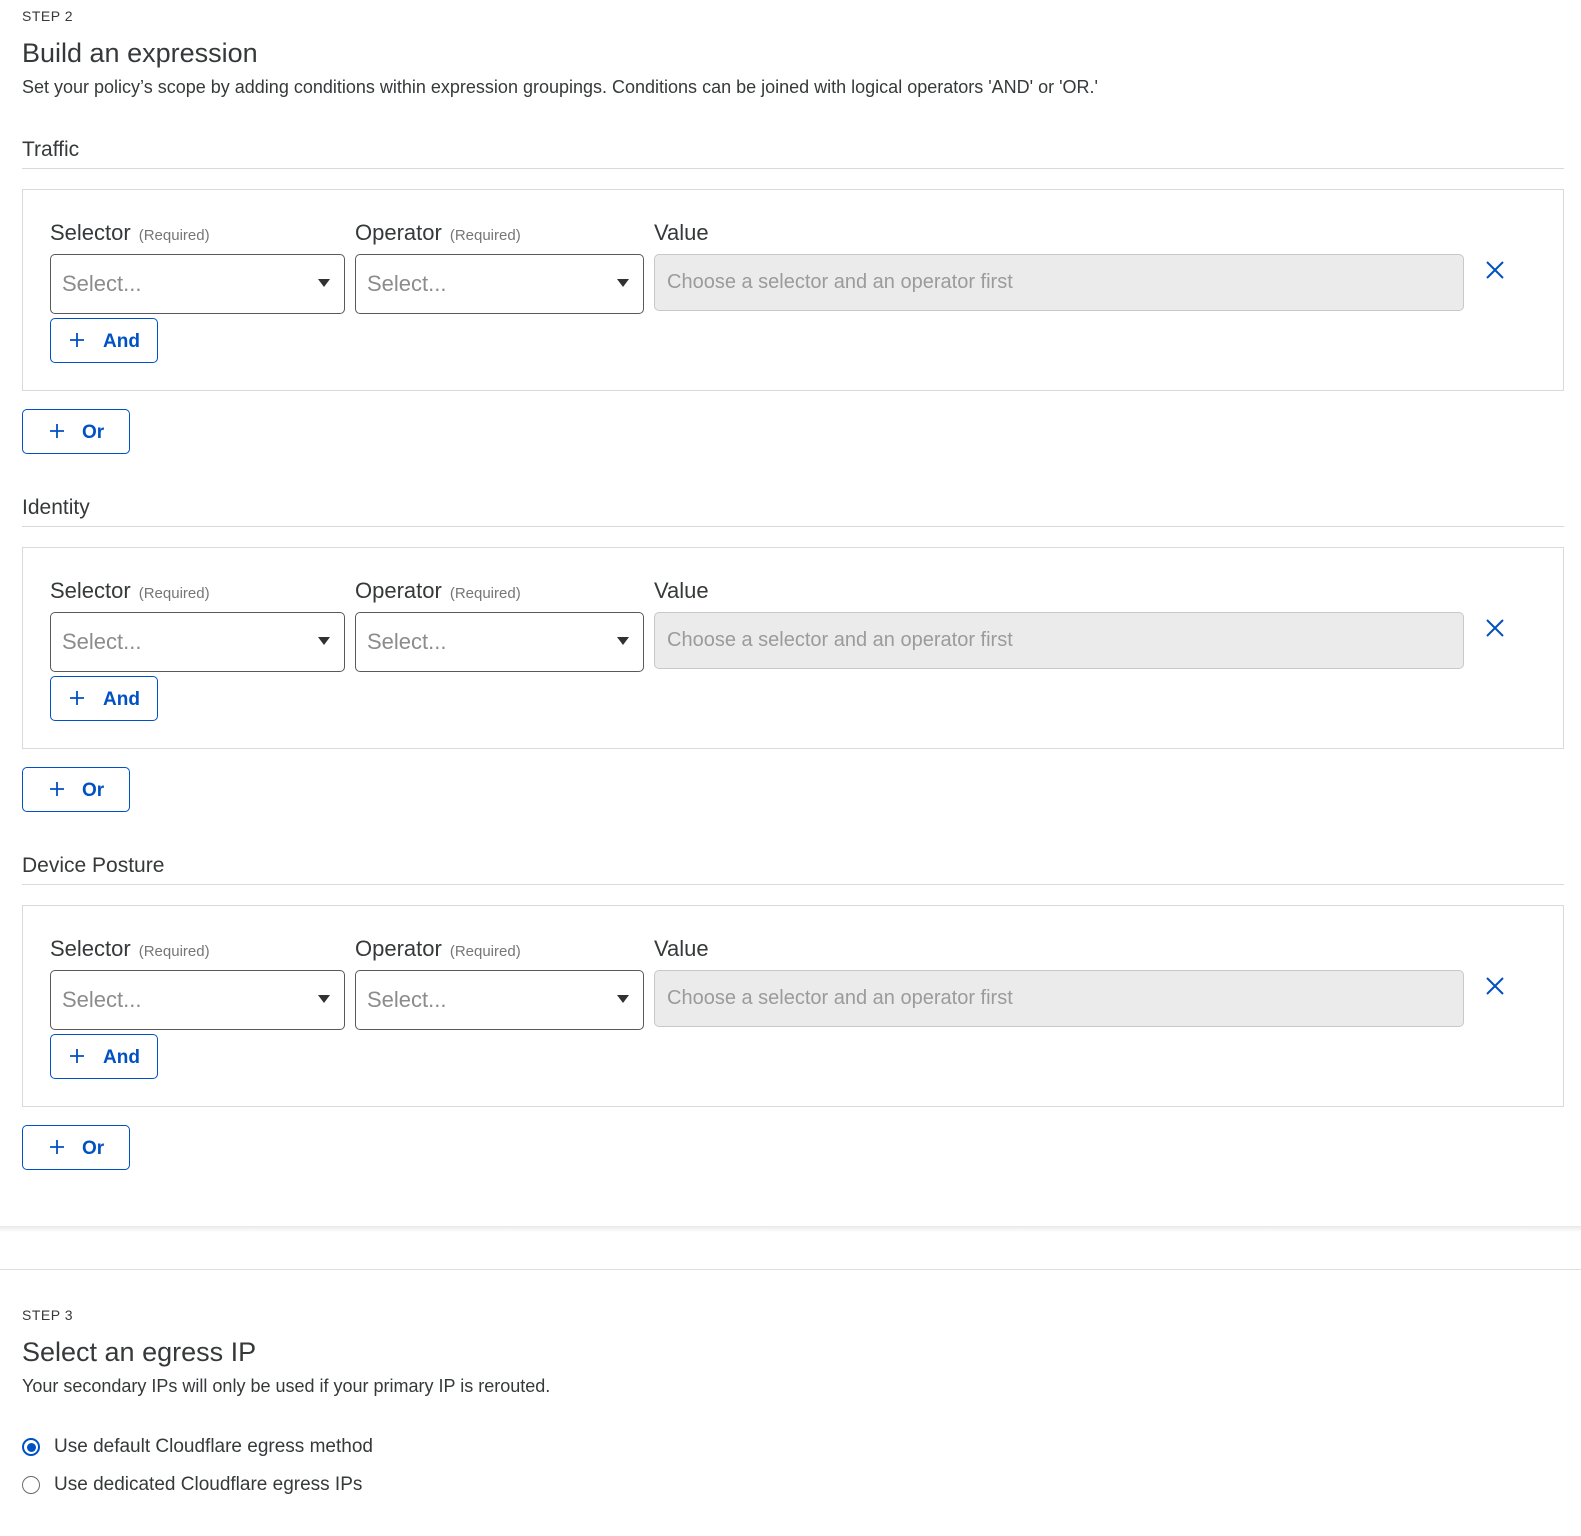  What do you see at coordinates (31, 1447) in the screenshot?
I see `radio-button-default` at bounding box center [31, 1447].